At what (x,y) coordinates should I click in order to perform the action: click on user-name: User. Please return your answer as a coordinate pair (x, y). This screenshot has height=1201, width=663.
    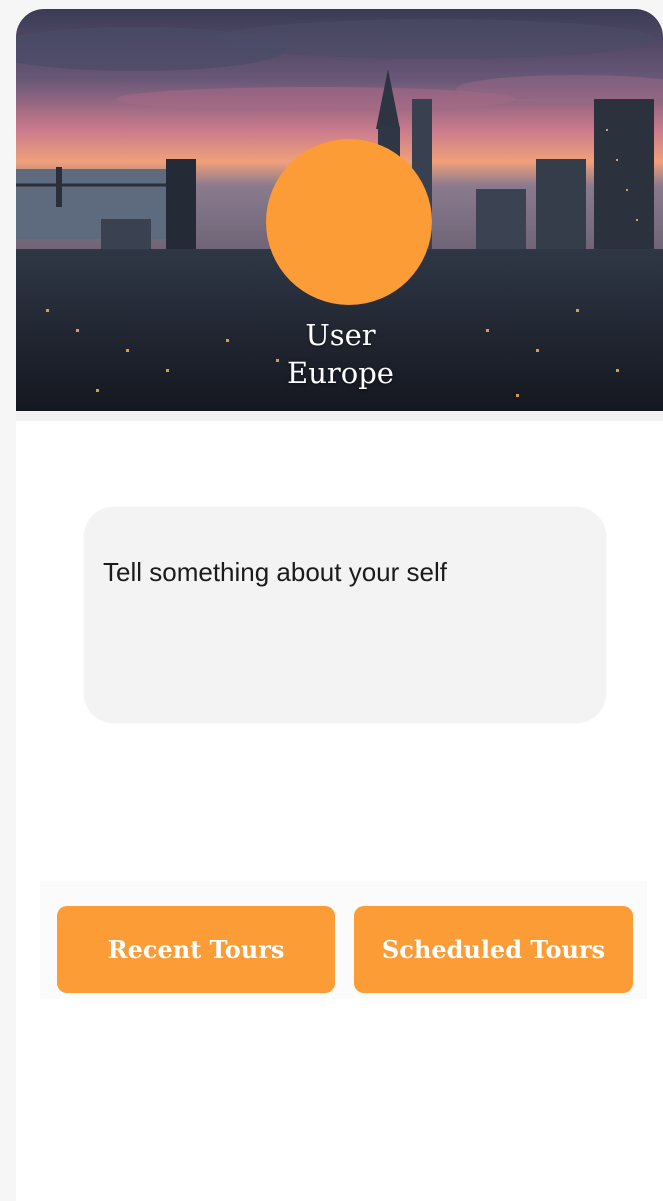
    Looking at the image, I should click on (340, 335).